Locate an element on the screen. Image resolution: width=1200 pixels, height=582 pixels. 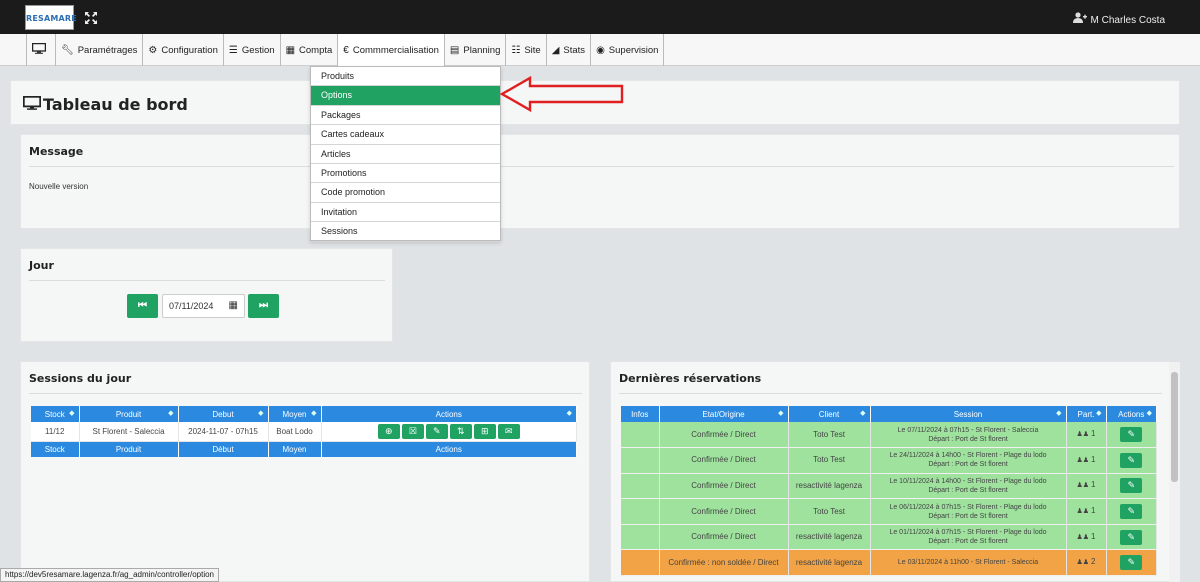
calendar-icon: ▦ is located at coordinates (233, 305).